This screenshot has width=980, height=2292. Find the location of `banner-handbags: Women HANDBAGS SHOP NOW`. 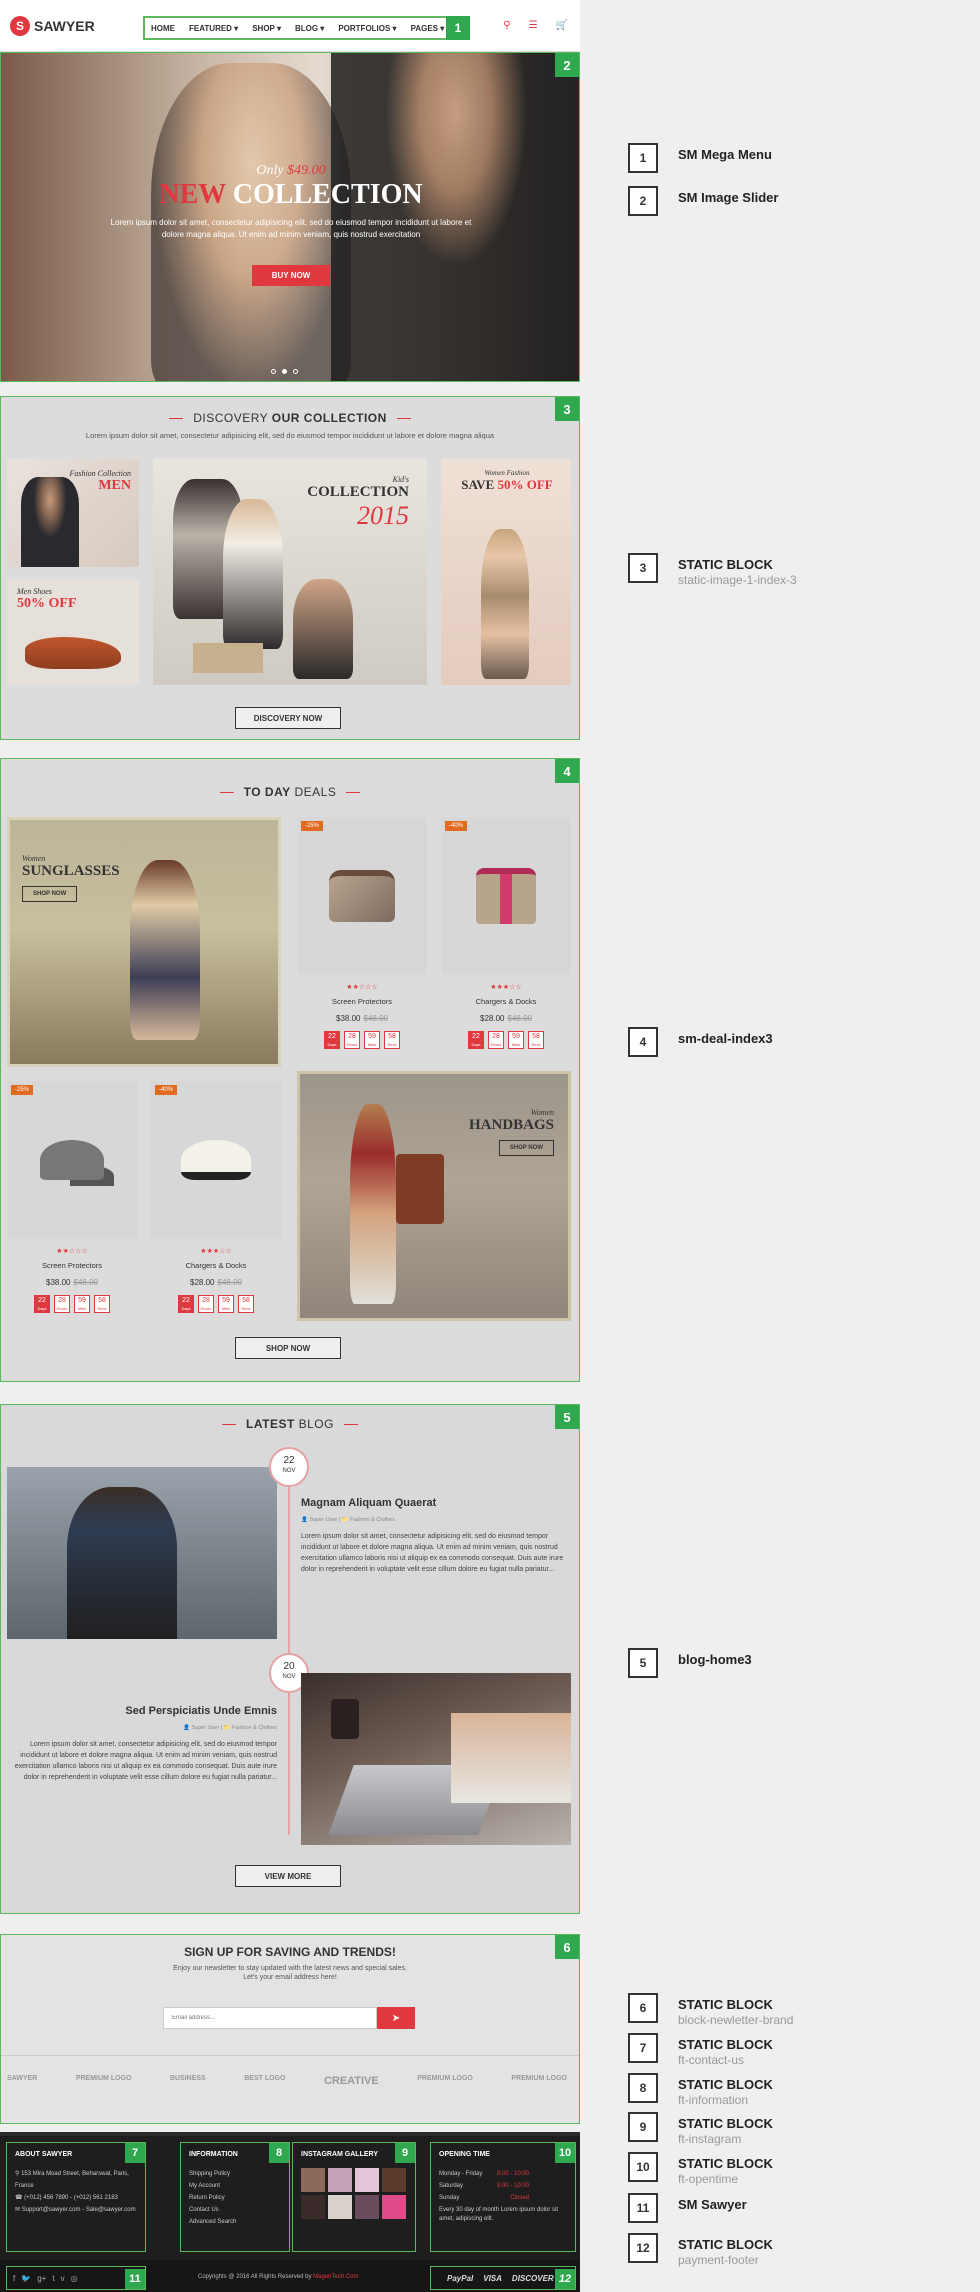

banner-handbags: Women HANDBAGS SHOP NOW is located at coordinates (434, 1196).